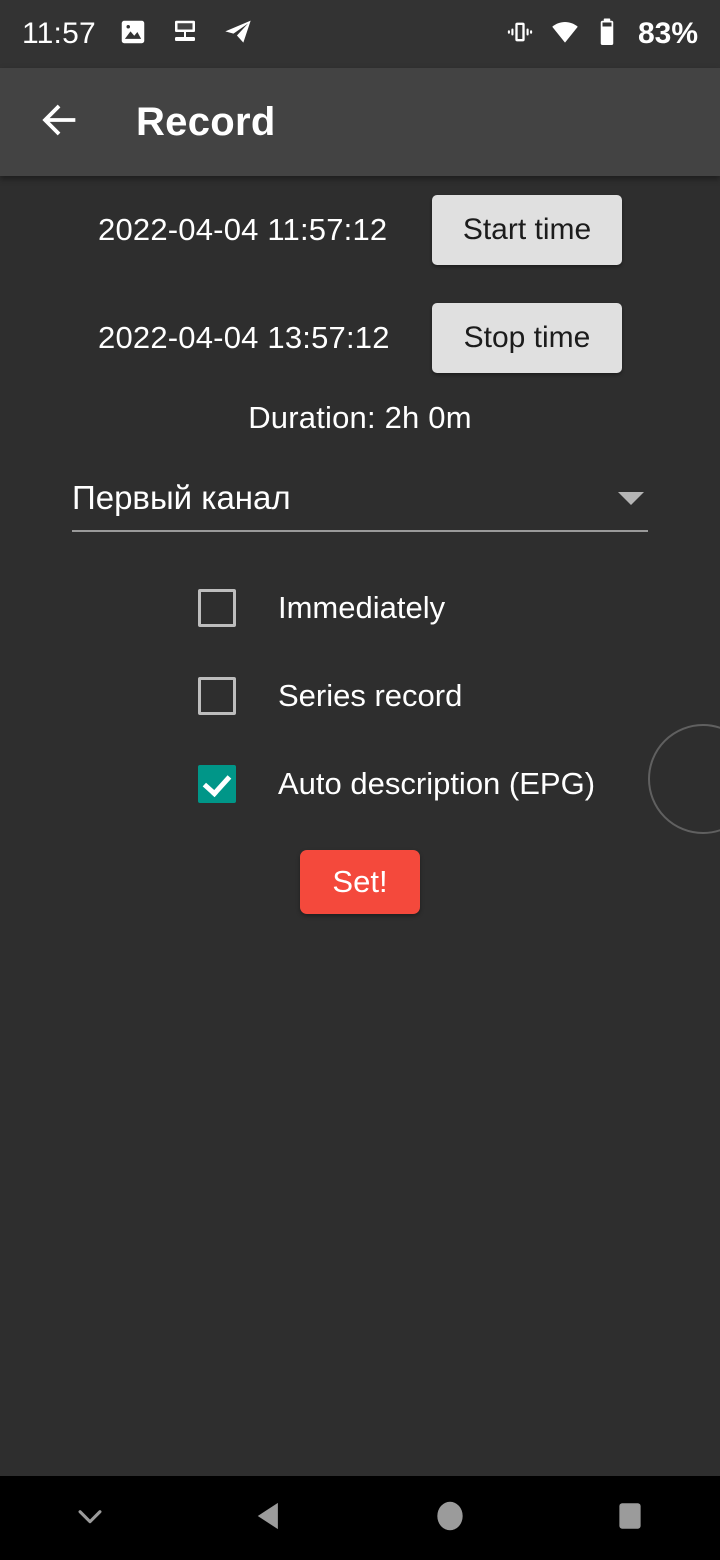  I want to click on start-time-row: 2022-04-04 11:57:12 Start time, so click(360, 230).